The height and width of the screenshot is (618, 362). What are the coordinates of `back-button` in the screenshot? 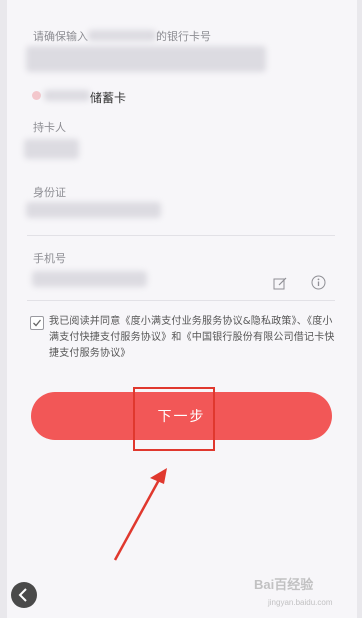 It's located at (24, 595).